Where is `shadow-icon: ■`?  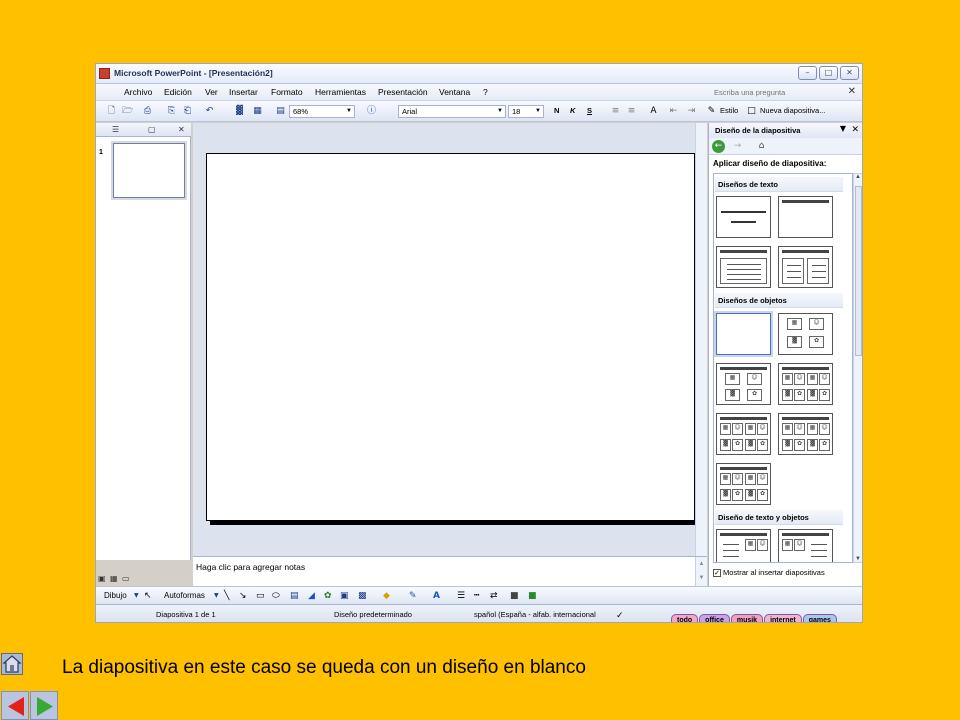
shadow-icon: ■ is located at coordinates (514, 596).